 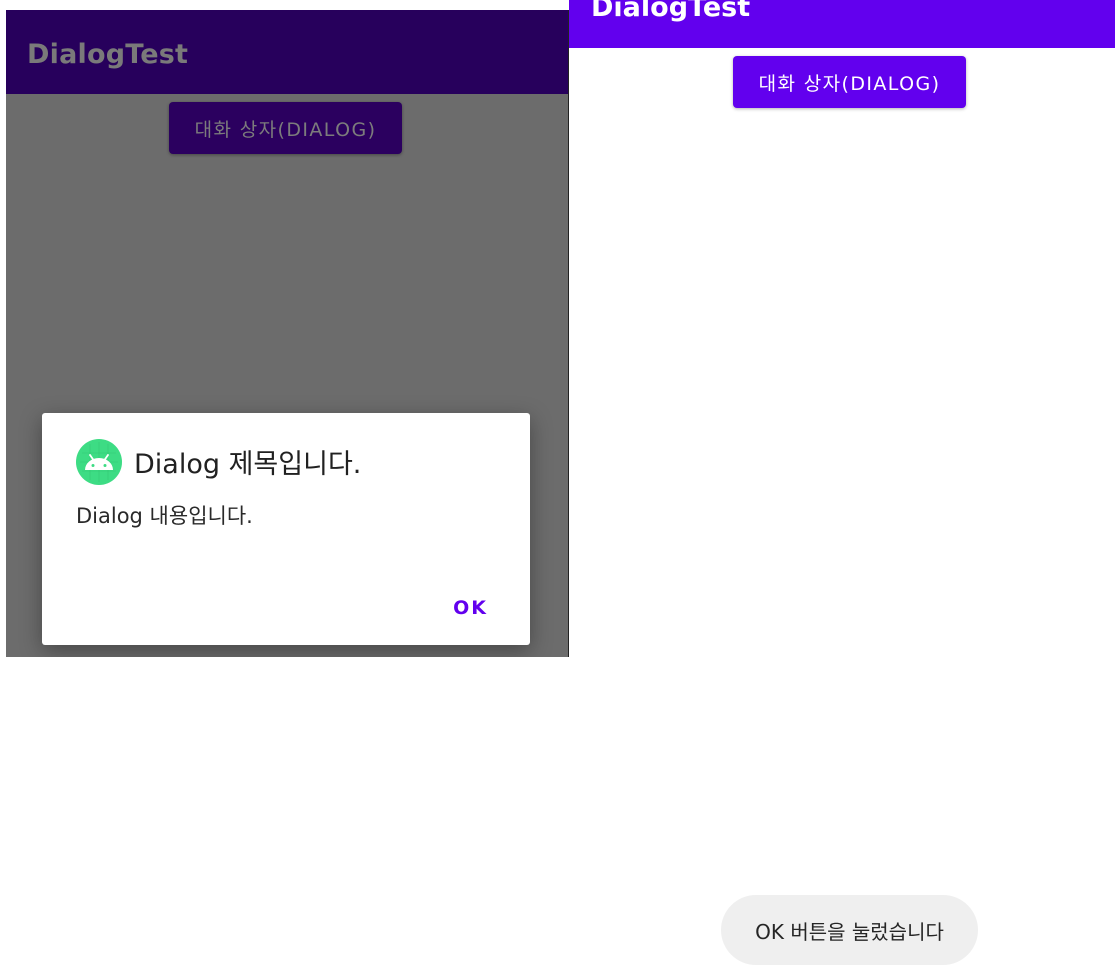 I want to click on toast-message: OK 버튼을 눌렀습니다, so click(x=849, y=930).